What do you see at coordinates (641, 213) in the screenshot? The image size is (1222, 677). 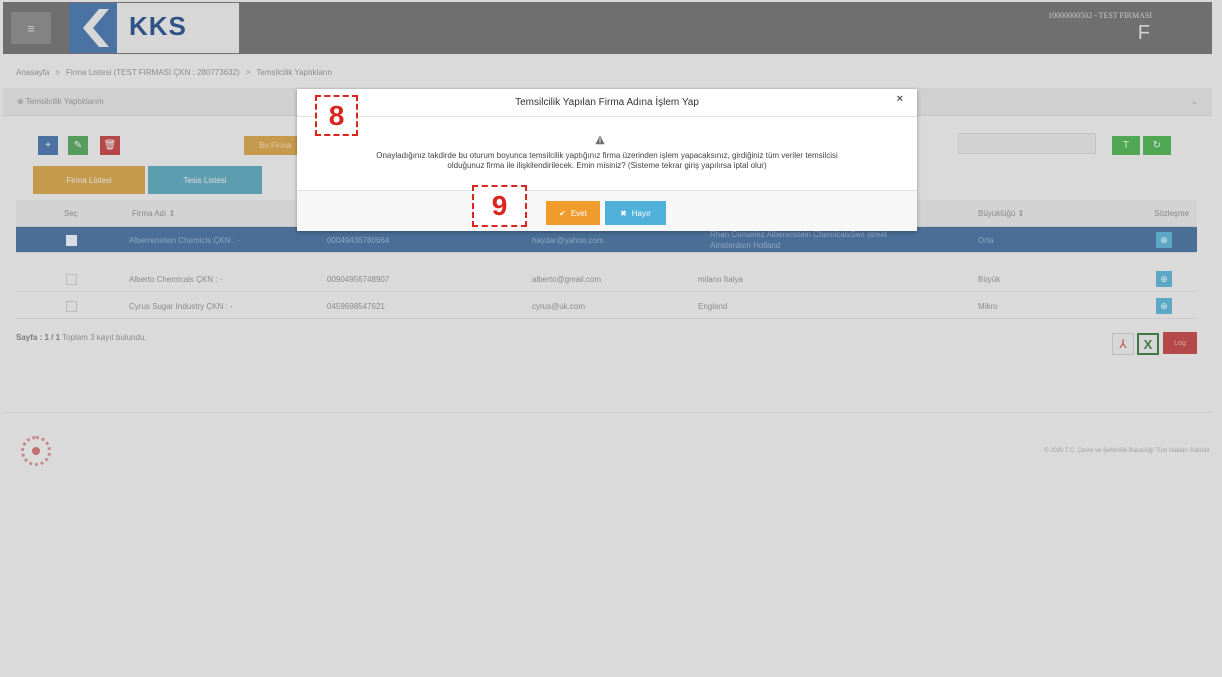 I see `no-label: Hayır` at bounding box center [641, 213].